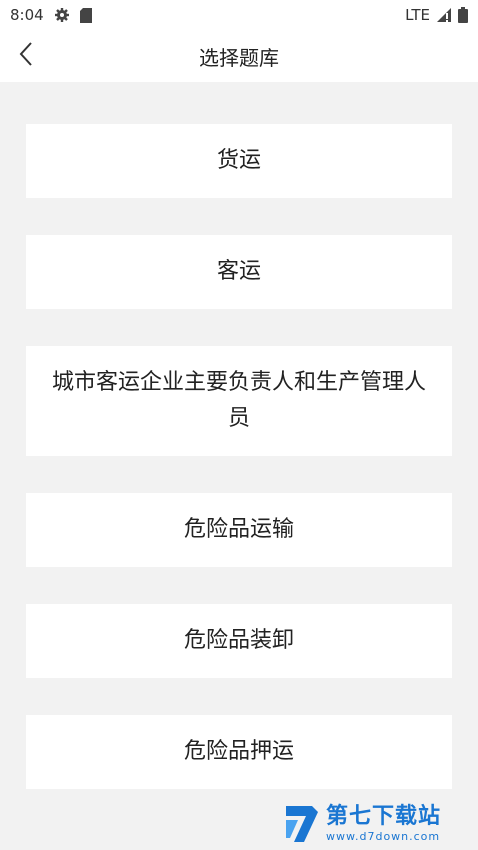 The image size is (478, 850). I want to click on page-title: 选择题库, so click(239, 57).